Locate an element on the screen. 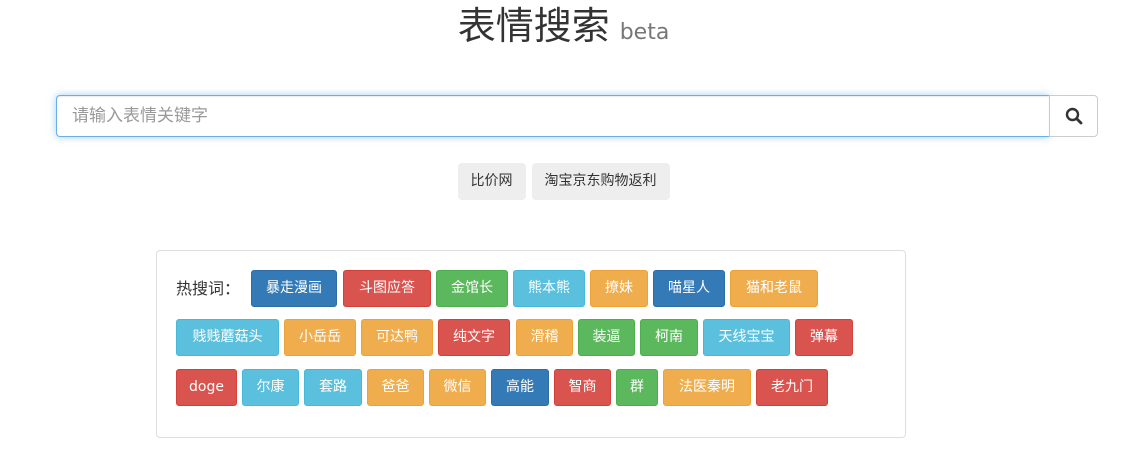 This screenshot has width=1127, height=465. page-header: 表情搜索 beta is located at coordinates (563, 29).